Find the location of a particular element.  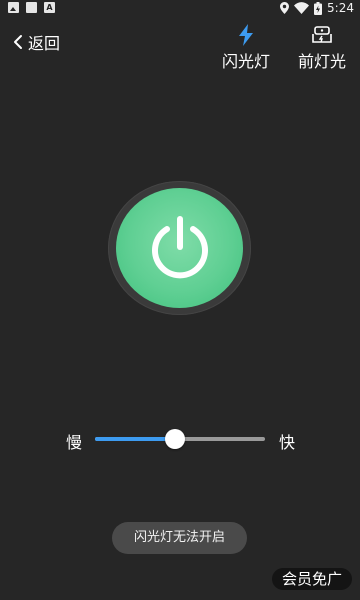

battery-icon is located at coordinates (318, 8).